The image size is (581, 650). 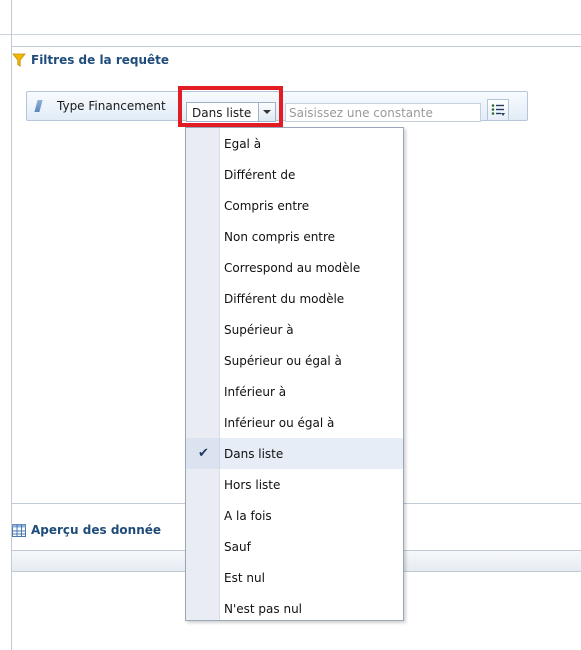 I want to click on menu-item-superieur: Supérieur à, so click(x=294, y=329).